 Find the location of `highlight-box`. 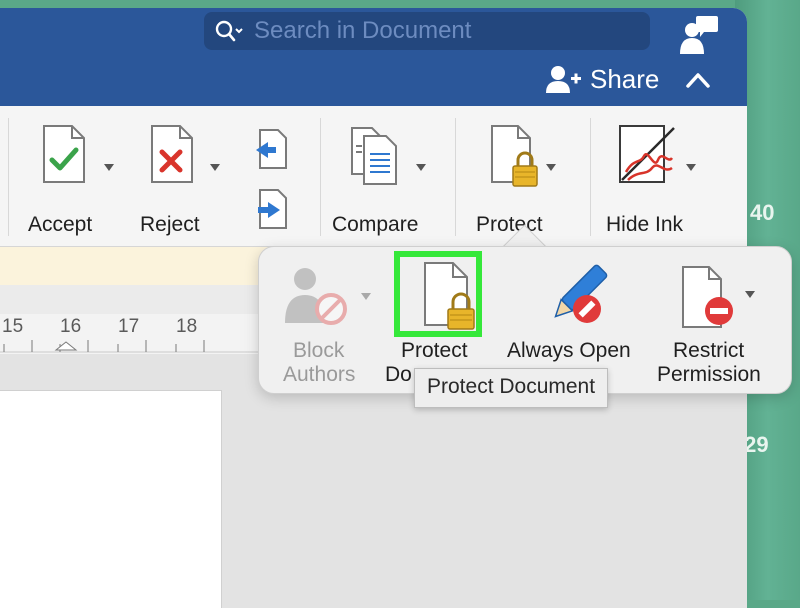

highlight-box is located at coordinates (438, 294).